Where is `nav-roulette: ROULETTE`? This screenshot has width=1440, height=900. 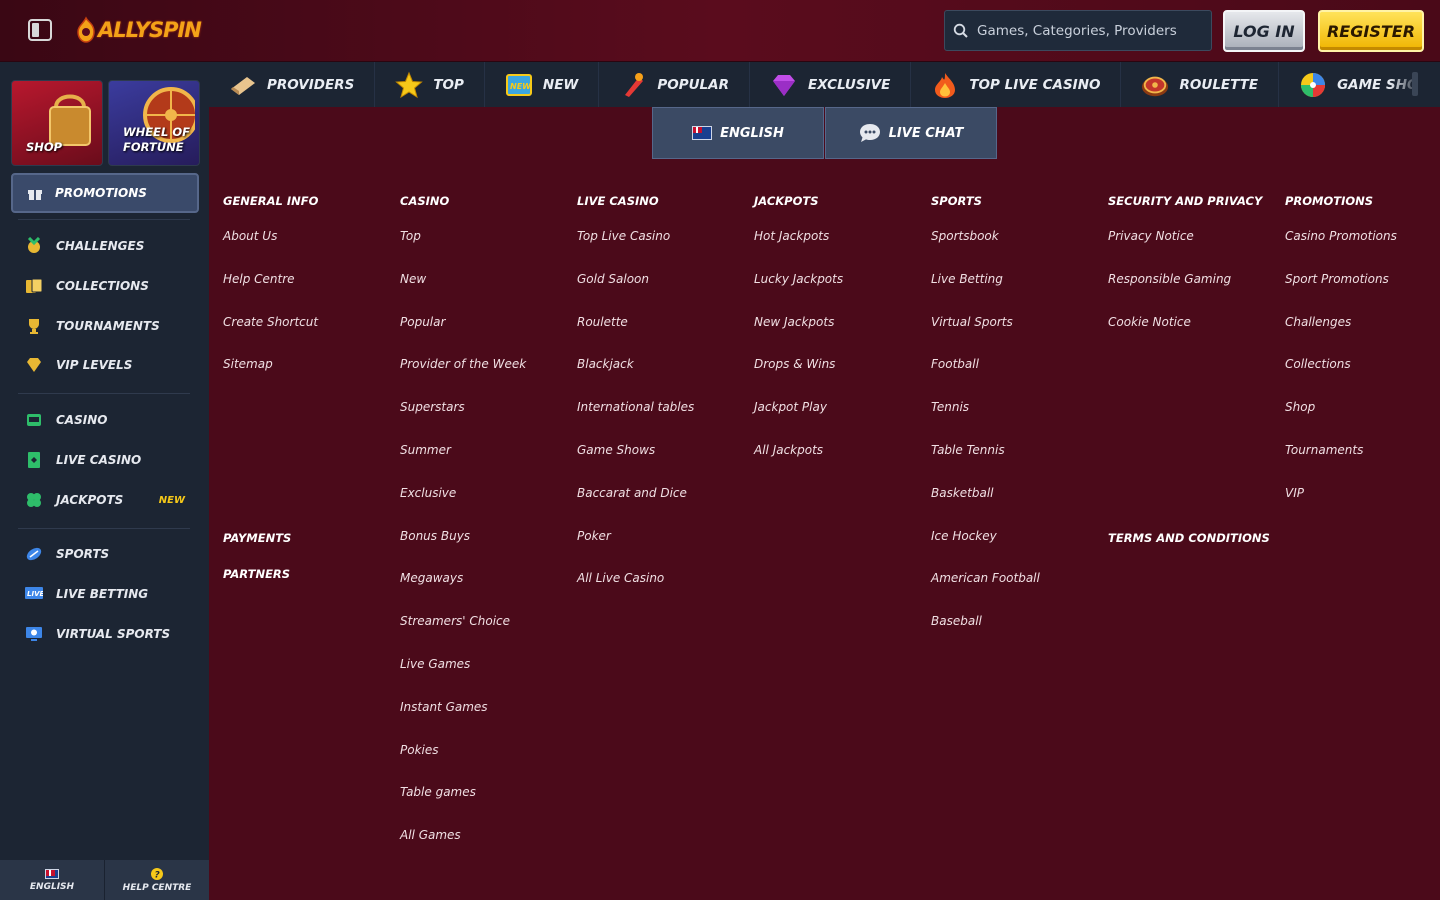 nav-roulette: ROULETTE is located at coordinates (1200, 84).